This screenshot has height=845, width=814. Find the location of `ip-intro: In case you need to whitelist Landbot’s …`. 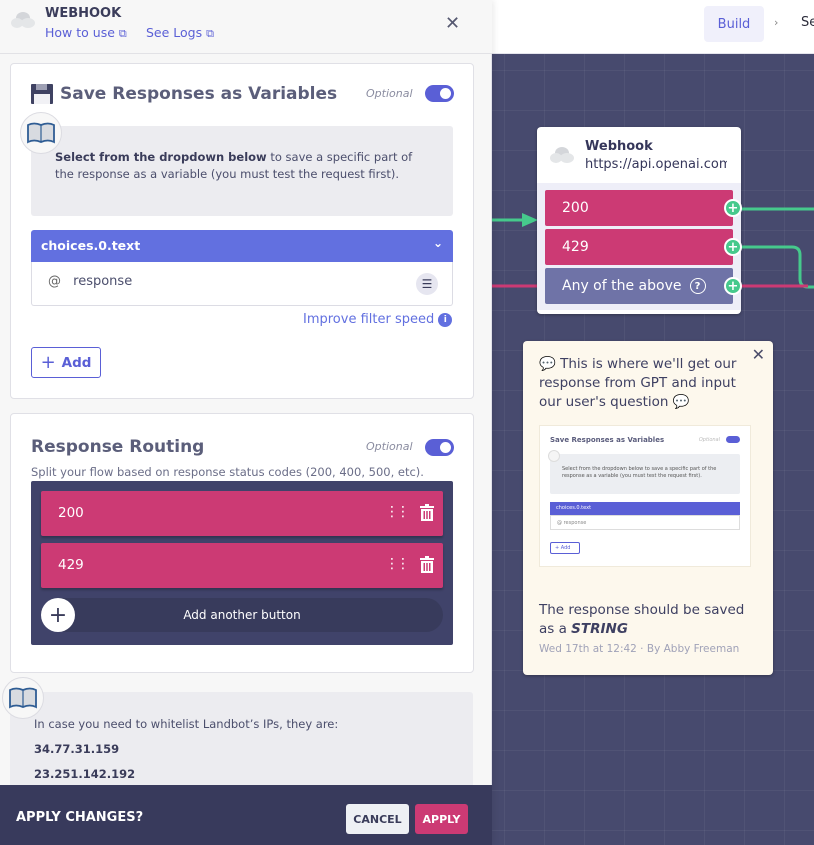

ip-intro: In case you need to whitelist Landbot’s … is located at coordinates (186, 724).